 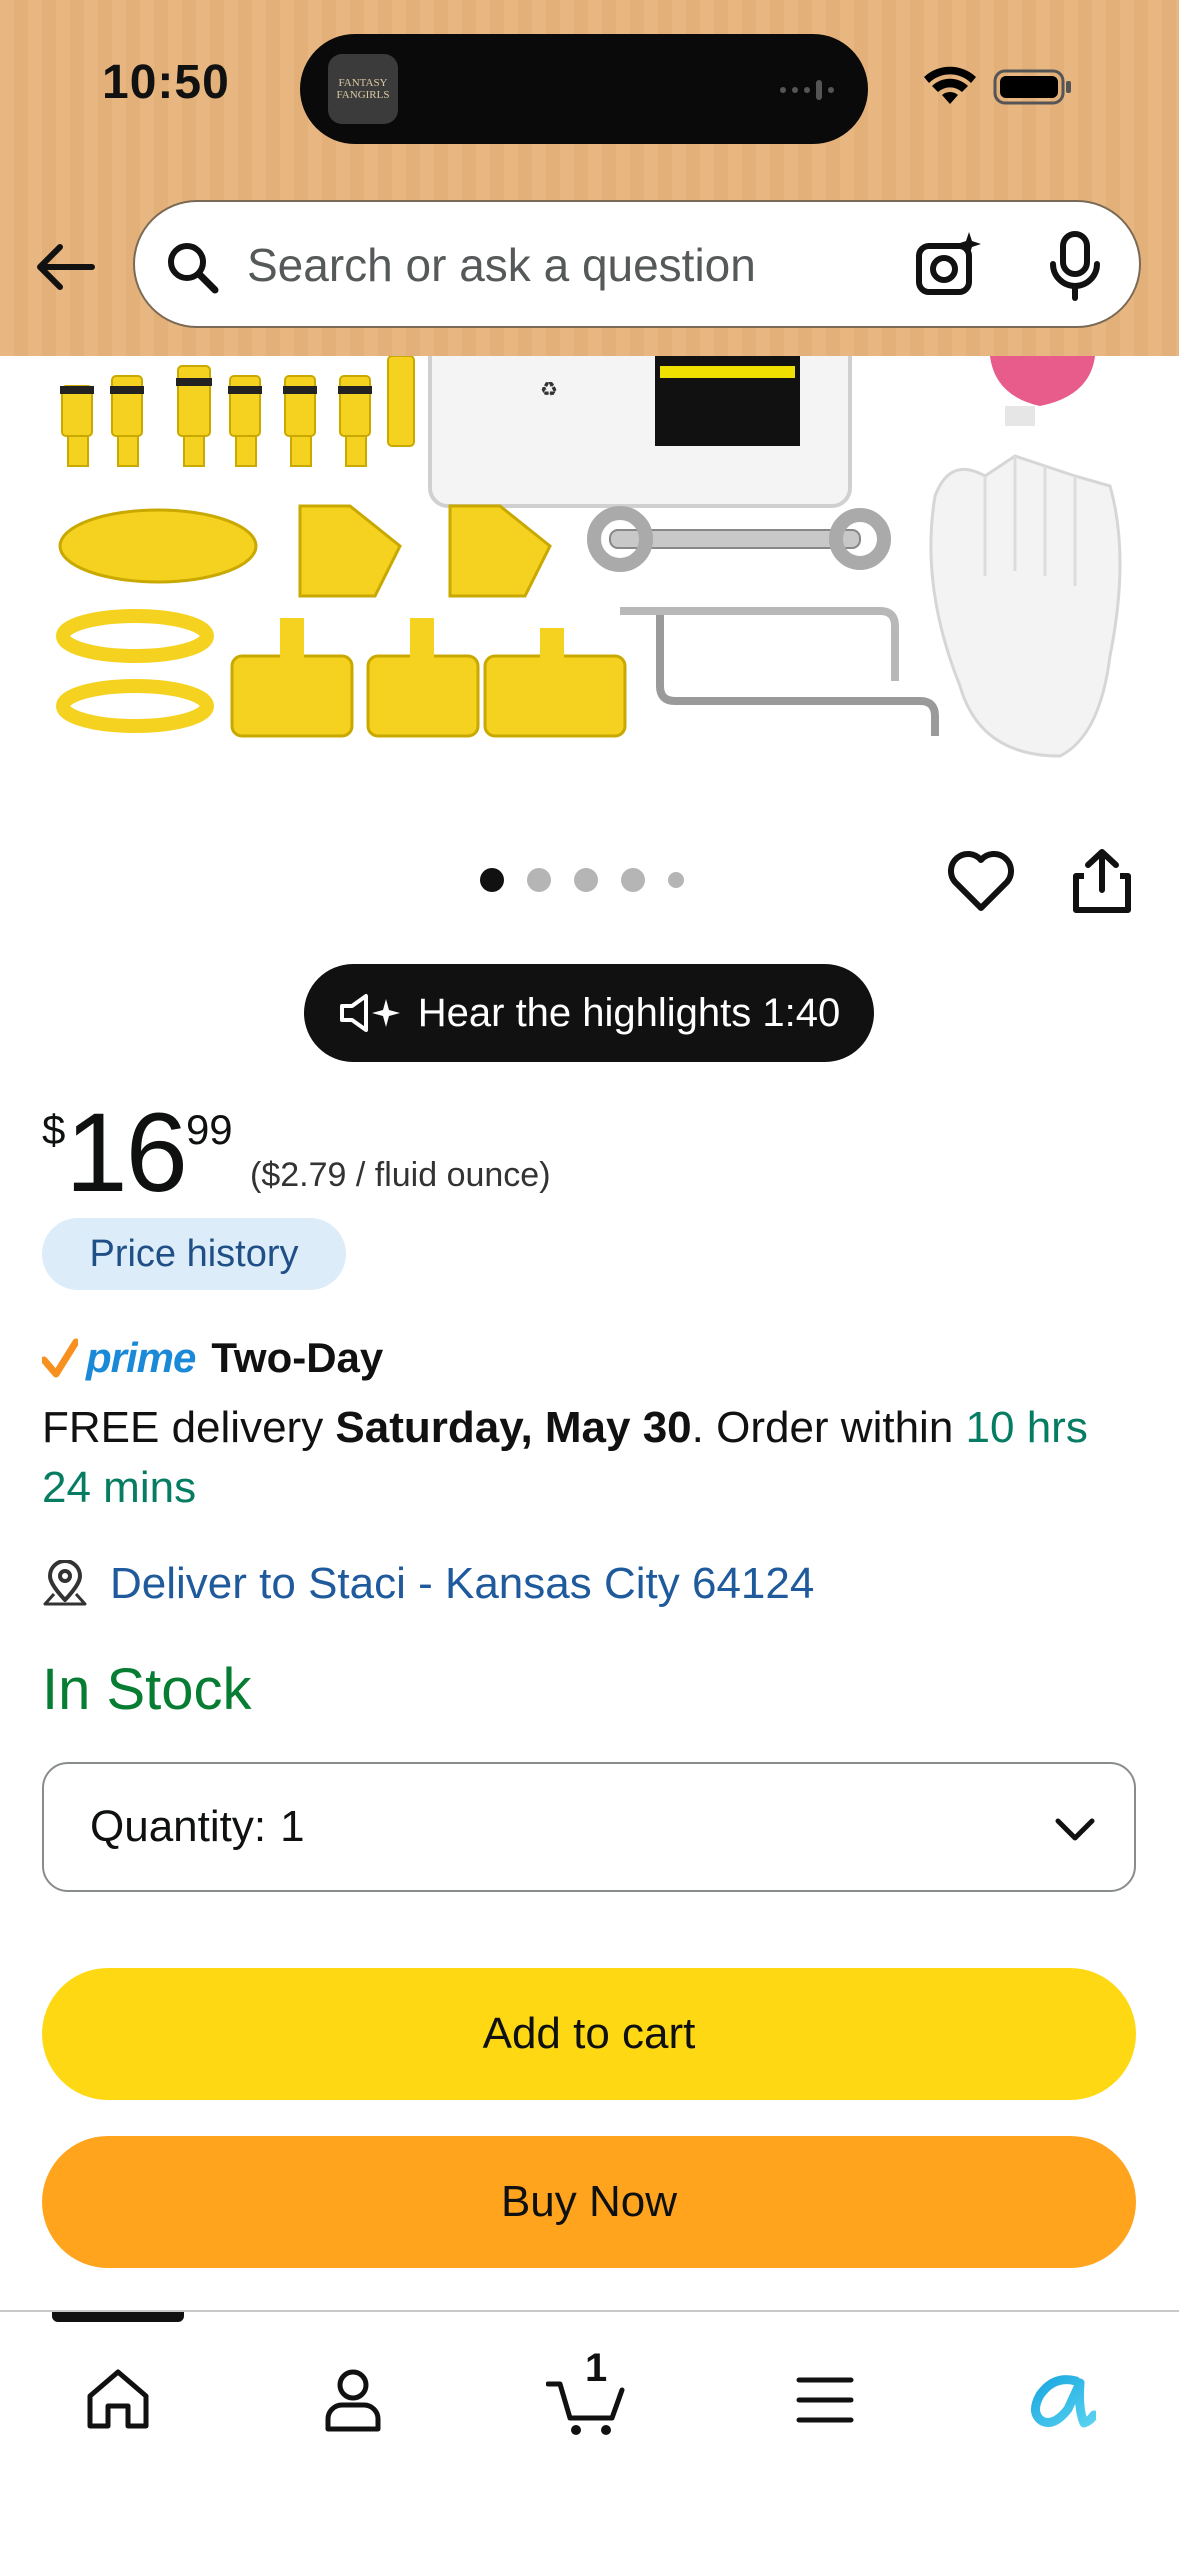 I want to click on nav-account, so click(x=353, y=2400).